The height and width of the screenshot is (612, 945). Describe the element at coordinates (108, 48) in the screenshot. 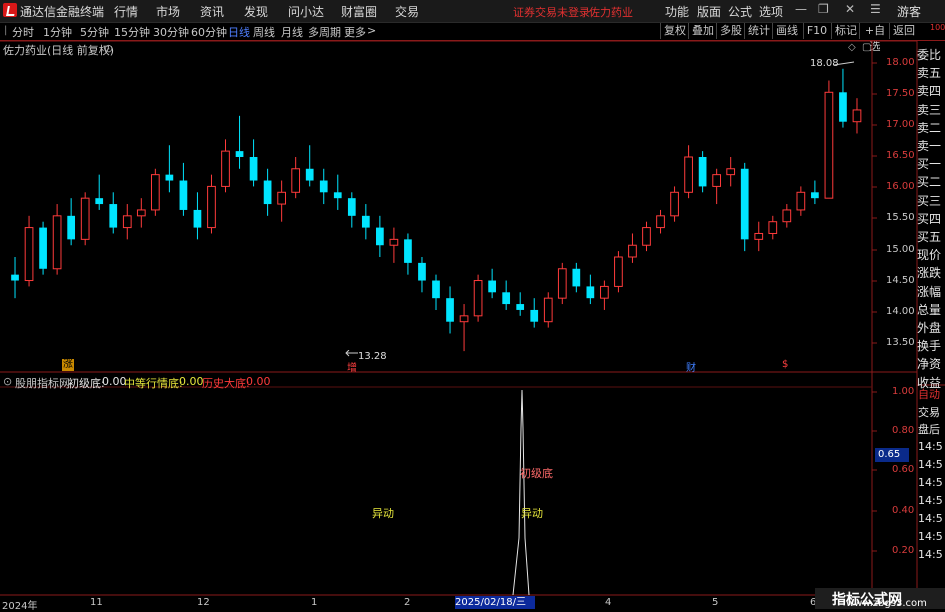

I see `chart-settings-icon: ⊙` at that location.